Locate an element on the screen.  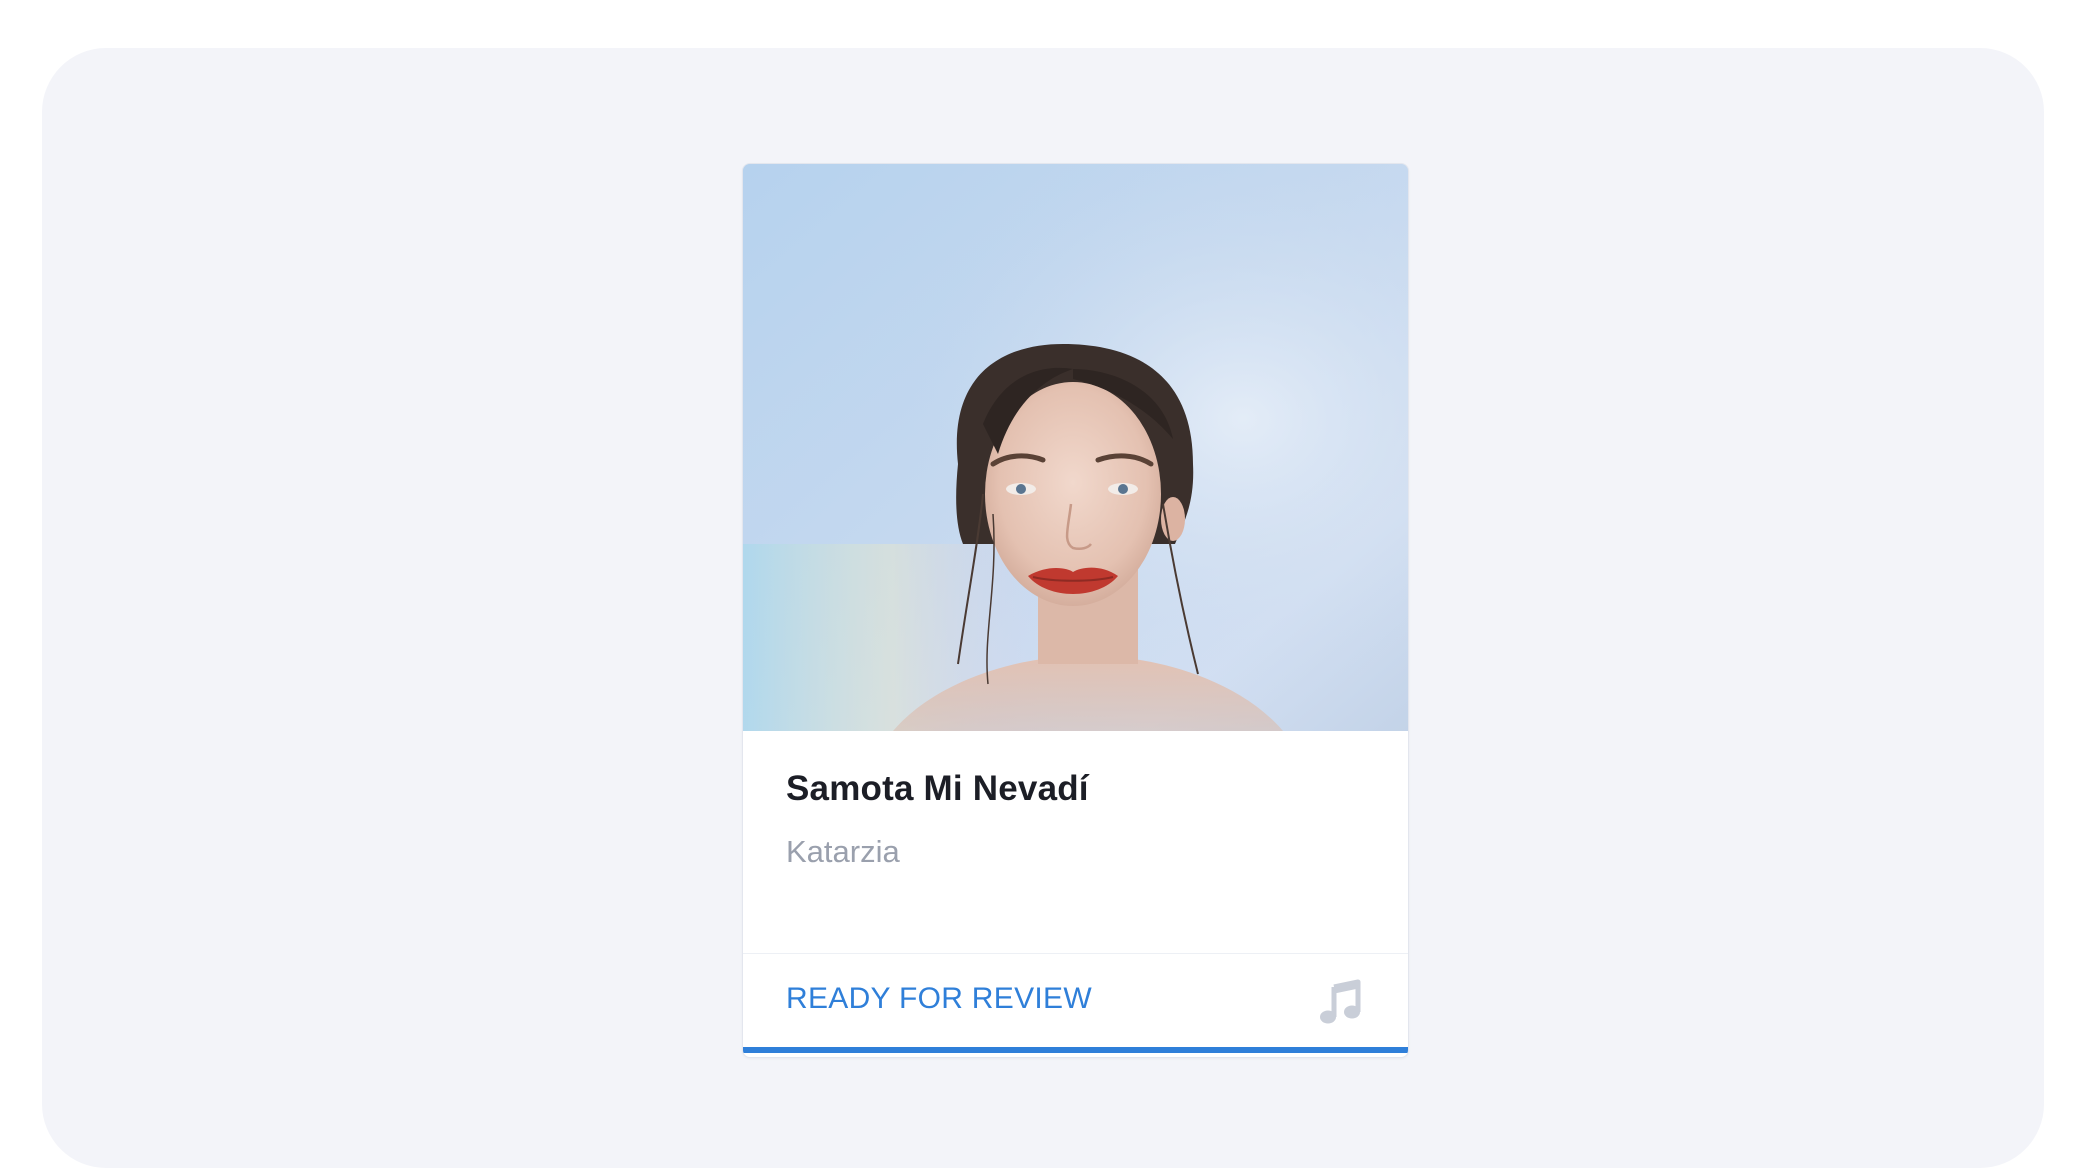
card-footer: READY FOR REVIEW is located at coordinates (1075, 1003).